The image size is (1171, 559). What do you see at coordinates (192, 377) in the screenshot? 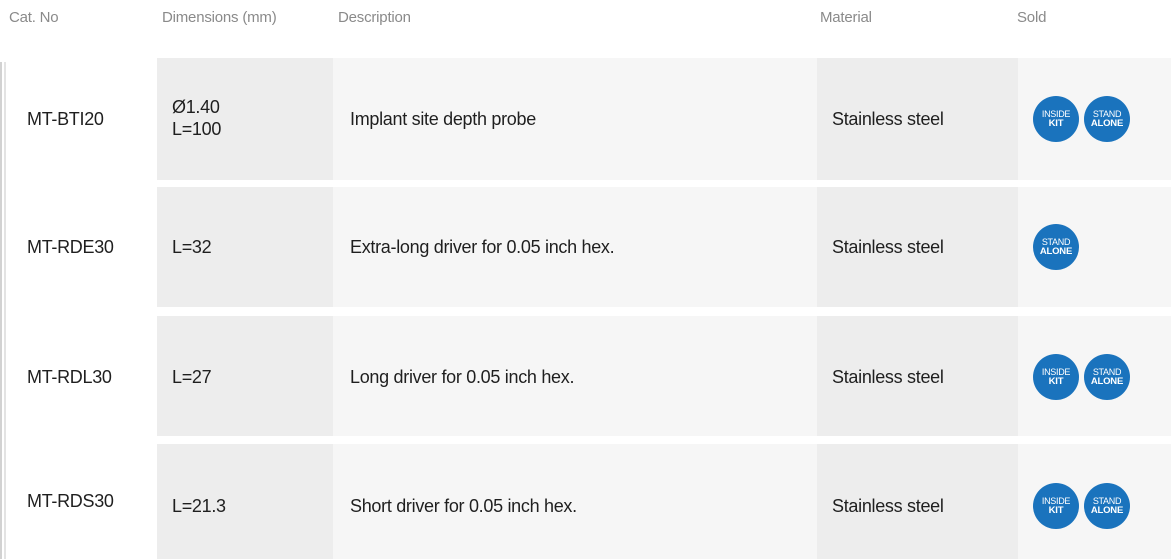
I see `dimension-line: L=27` at bounding box center [192, 377].